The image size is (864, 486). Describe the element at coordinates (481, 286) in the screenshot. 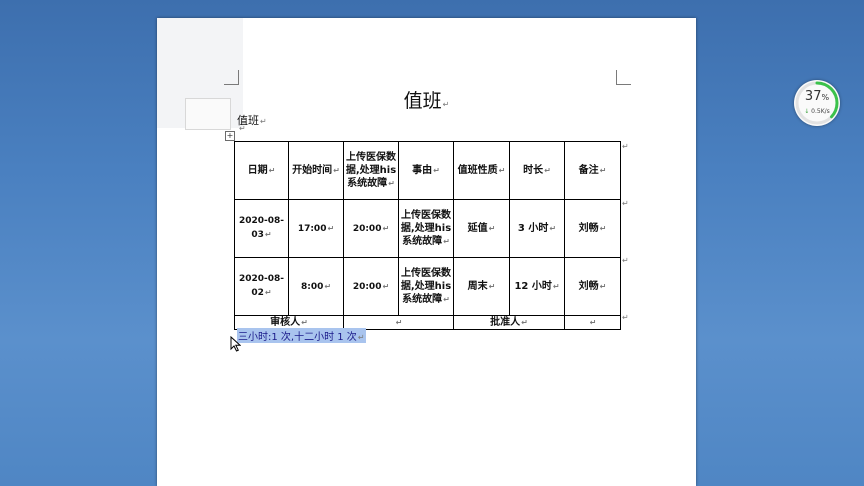

I see `table-cell: 周末↵` at that location.